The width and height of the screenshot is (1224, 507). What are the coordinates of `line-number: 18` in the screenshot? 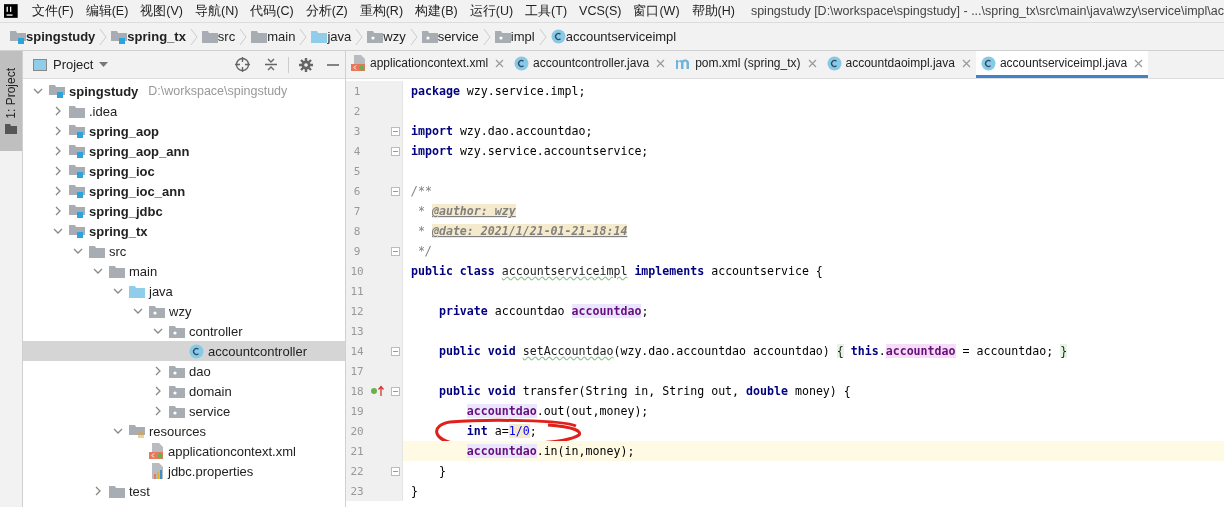 It's located at (357, 391).